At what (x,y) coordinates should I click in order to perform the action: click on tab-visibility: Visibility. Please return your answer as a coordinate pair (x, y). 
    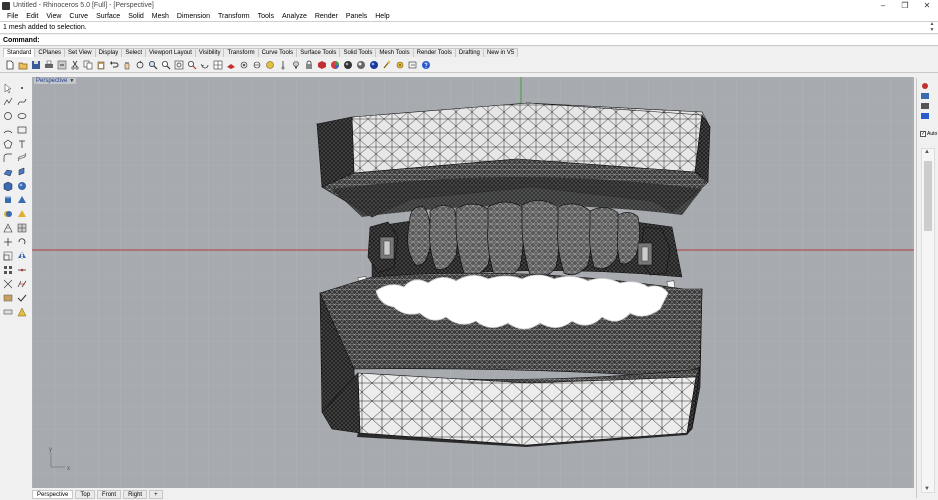
    Looking at the image, I should click on (209, 52).